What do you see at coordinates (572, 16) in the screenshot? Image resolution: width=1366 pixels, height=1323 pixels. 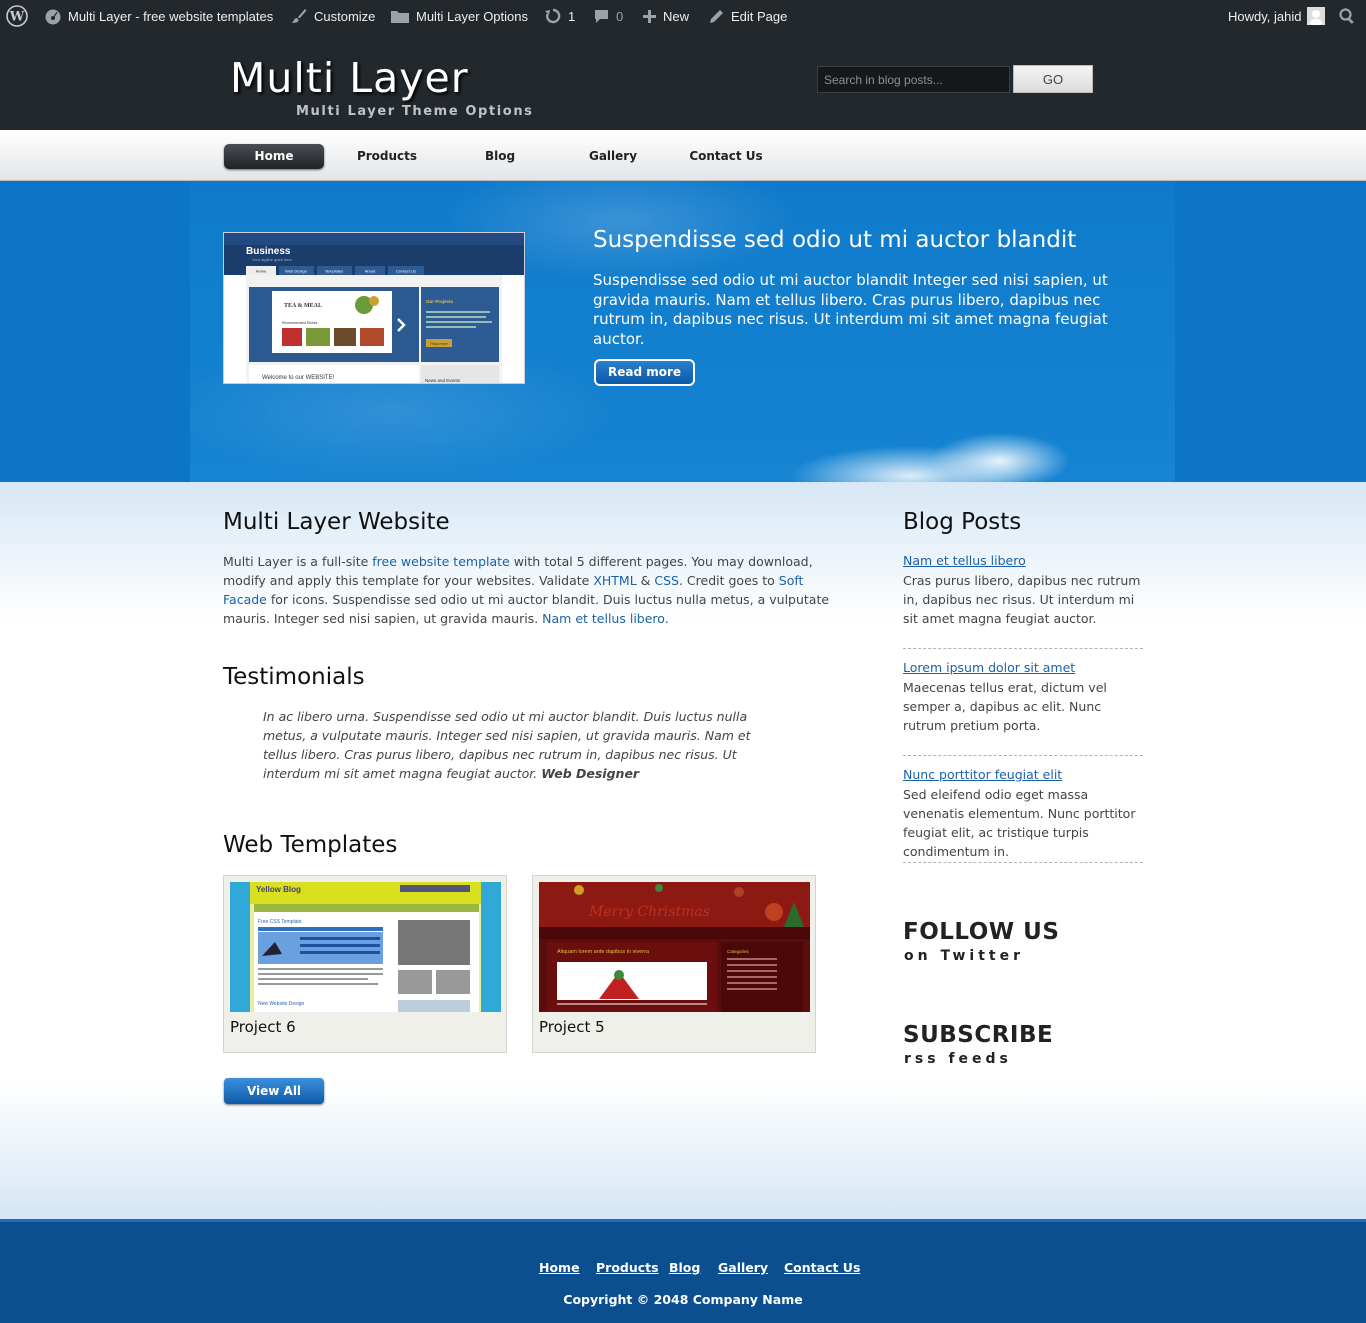 I see `updates-count: 1` at bounding box center [572, 16].